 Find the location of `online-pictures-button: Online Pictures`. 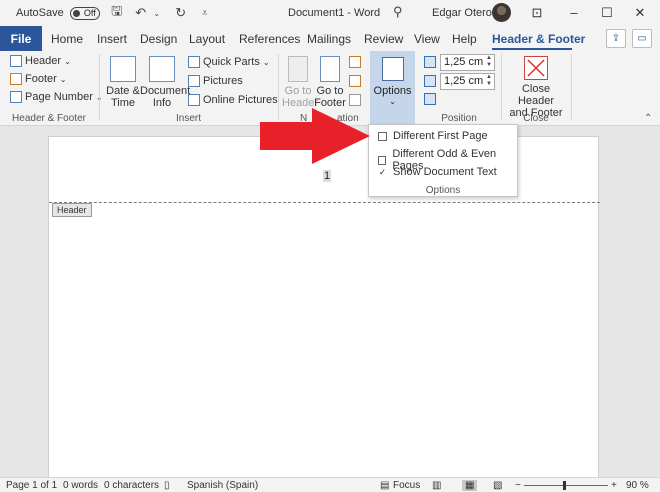

online-pictures-button: Online Pictures is located at coordinates (233, 100).